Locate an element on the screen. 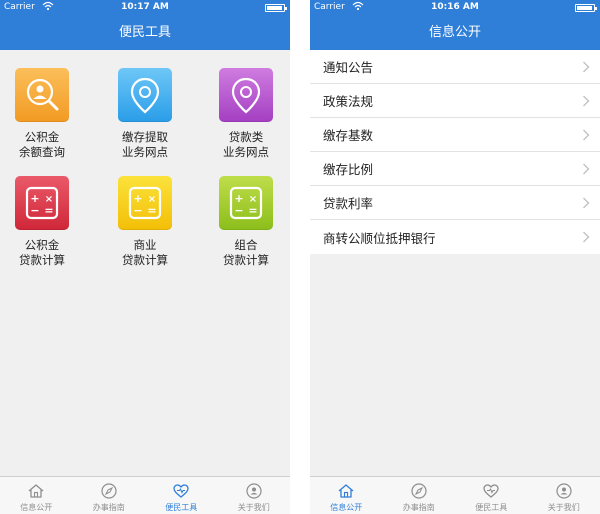 This screenshot has width=600, height=514. status-bar: Carrier 10:17 AM is located at coordinates (145, 7).